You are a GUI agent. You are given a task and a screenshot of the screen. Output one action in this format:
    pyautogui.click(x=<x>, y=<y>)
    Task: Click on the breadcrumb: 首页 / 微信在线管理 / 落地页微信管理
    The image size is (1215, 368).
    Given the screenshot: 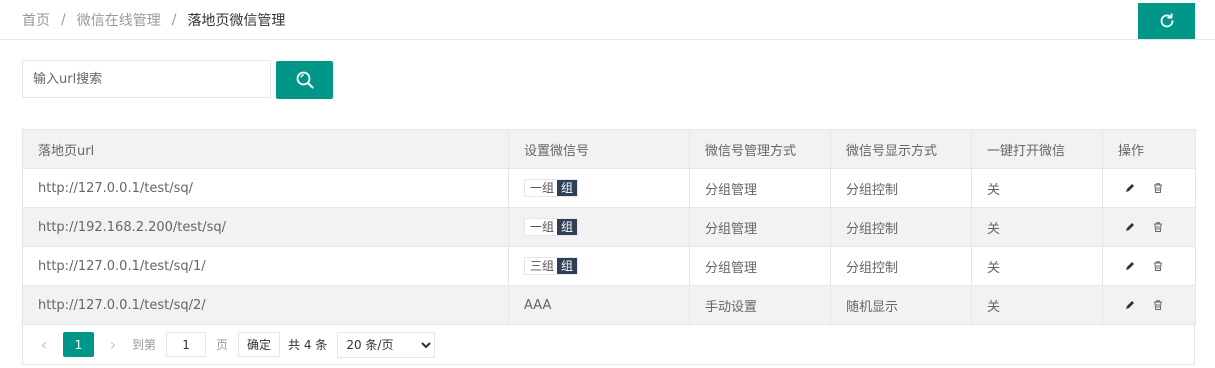 What is the action you would take?
    pyautogui.click(x=153, y=20)
    